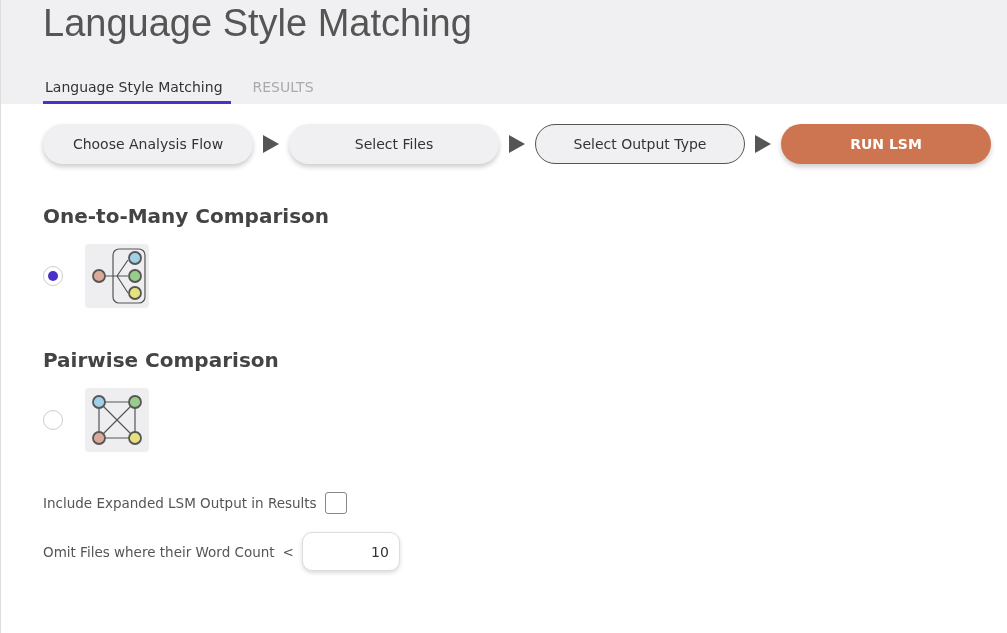 This screenshot has height=633, width=1007. What do you see at coordinates (186, 216) in the screenshot?
I see `section-heading: One-to-Many Comparison` at bounding box center [186, 216].